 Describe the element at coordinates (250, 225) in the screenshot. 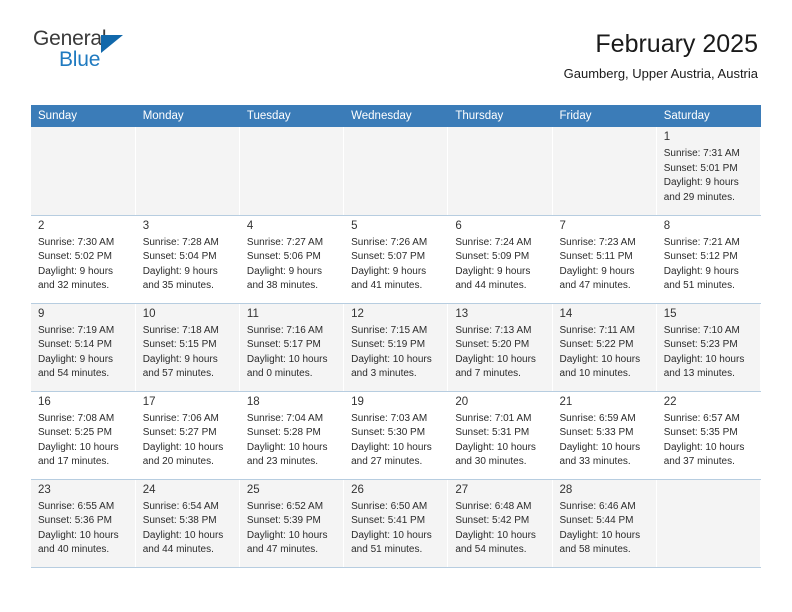

I see `day-number: 4` at that location.